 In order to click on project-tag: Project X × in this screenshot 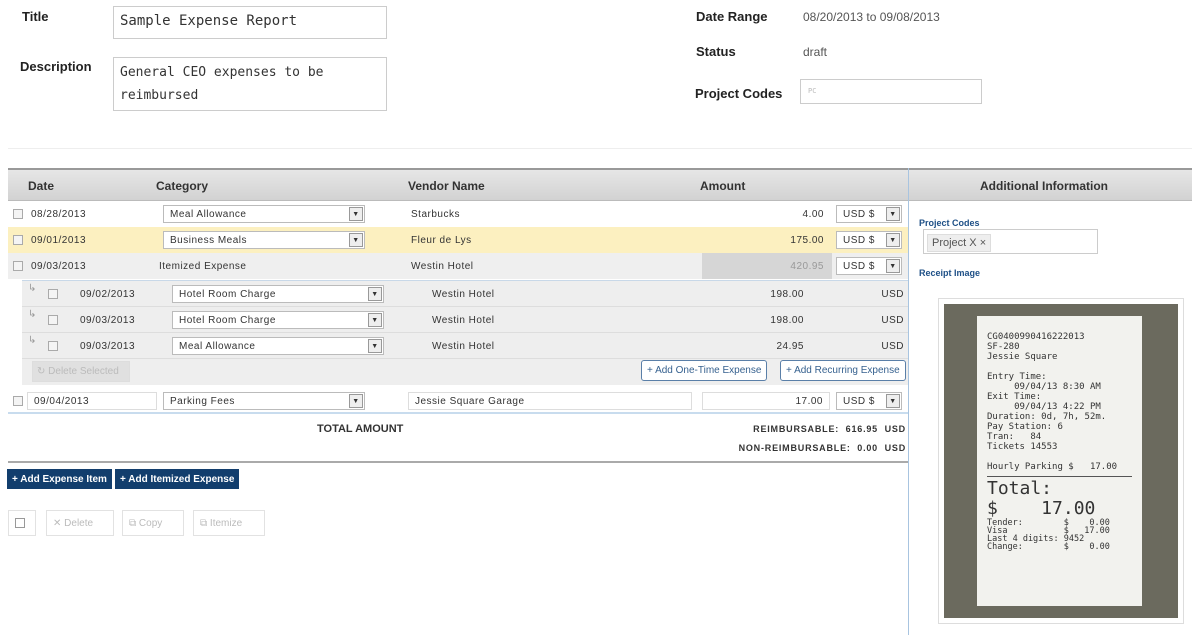, I will do `click(959, 243)`.